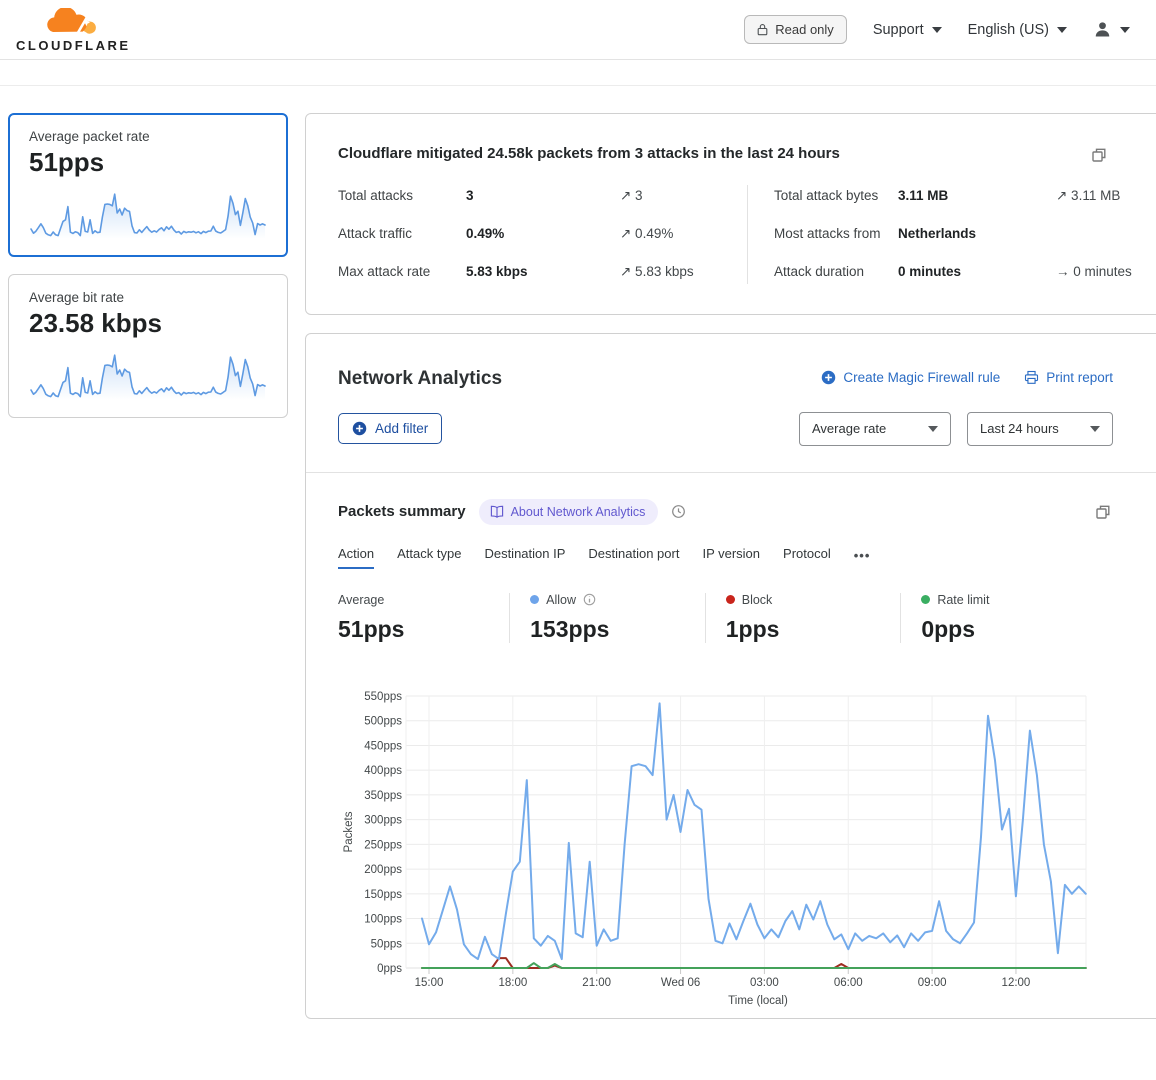 The height and width of the screenshot is (1080, 1156). What do you see at coordinates (1008, 29) in the screenshot?
I see `language-label: English (US)` at bounding box center [1008, 29].